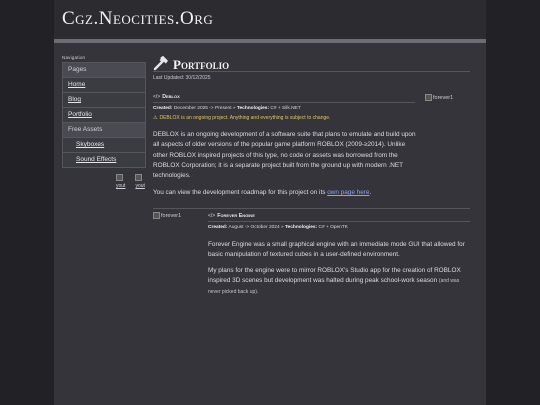  Describe the element at coordinates (133, 183) in the screenshot. I see `badge-group: yout yout` at that location.